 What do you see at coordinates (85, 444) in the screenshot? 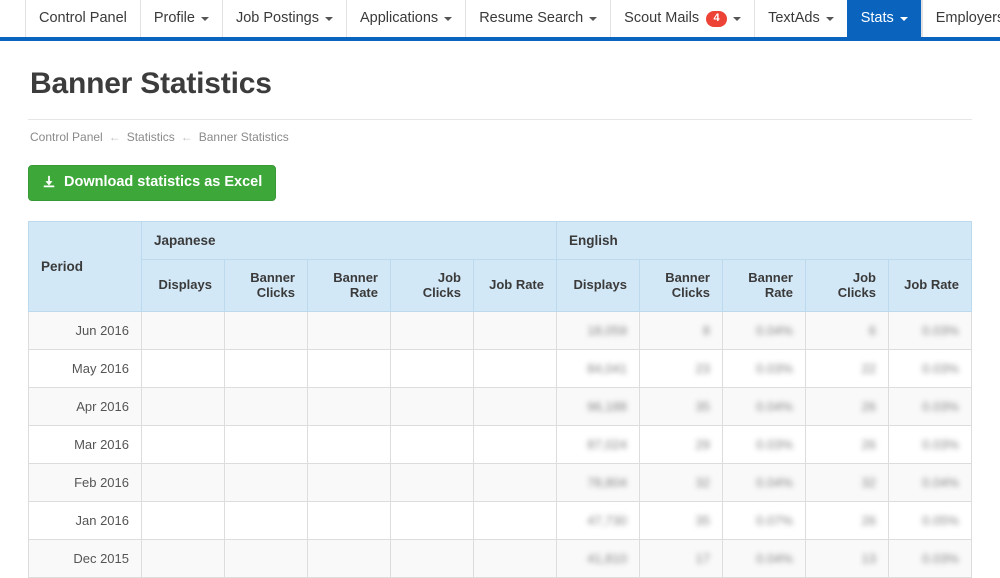
I see `period-link: Mar 2016` at bounding box center [85, 444].